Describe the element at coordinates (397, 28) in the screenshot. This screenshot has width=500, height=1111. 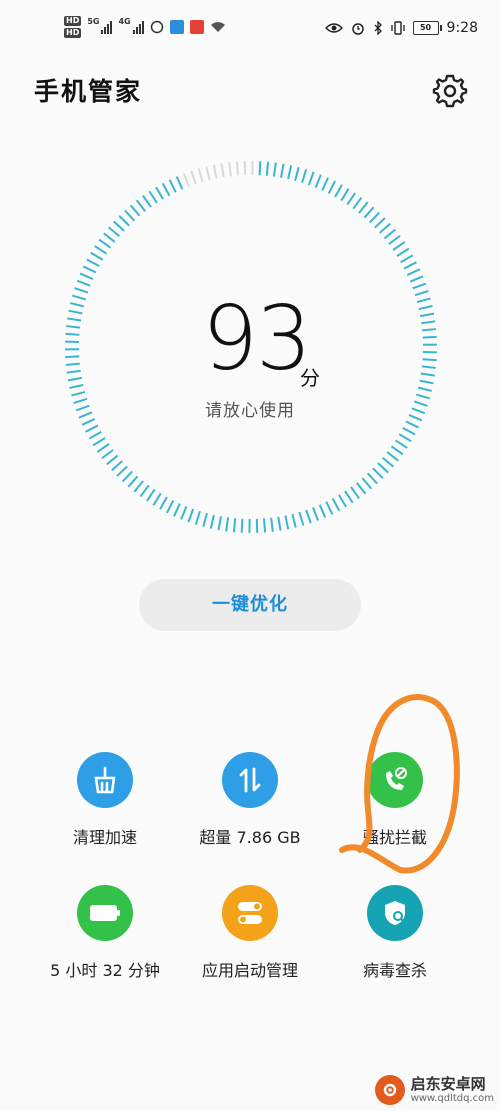
I see `vibrate-icon` at that location.